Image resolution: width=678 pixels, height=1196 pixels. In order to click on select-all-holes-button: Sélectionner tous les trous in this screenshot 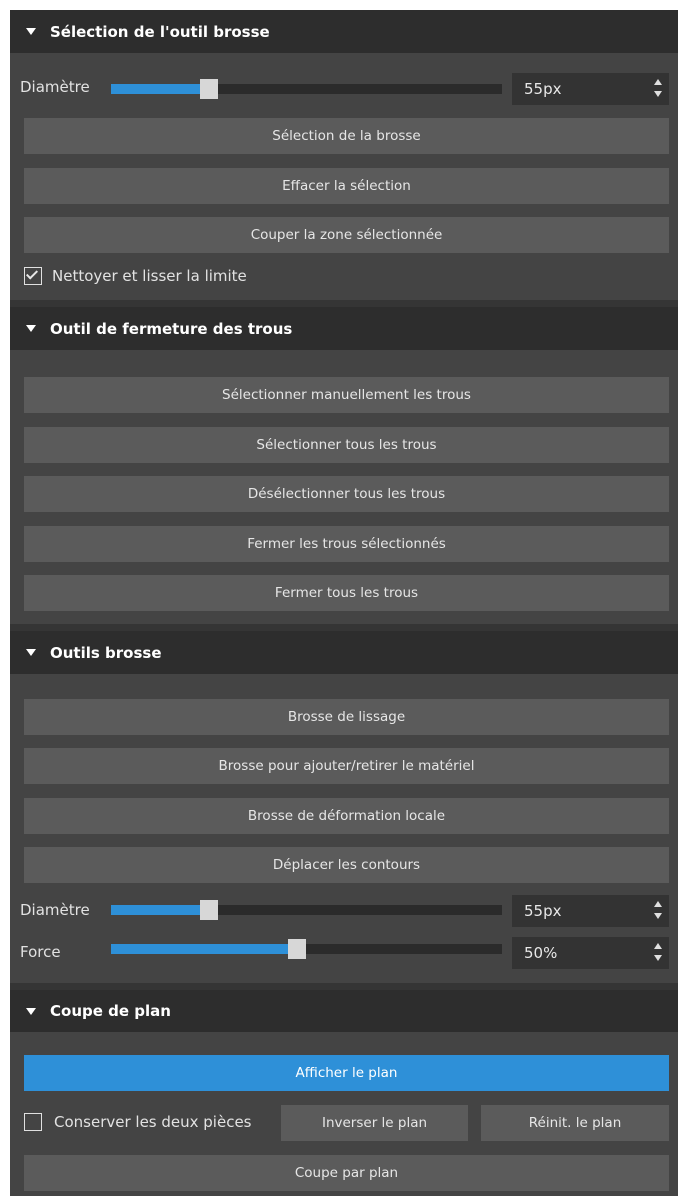, I will do `click(346, 445)`.